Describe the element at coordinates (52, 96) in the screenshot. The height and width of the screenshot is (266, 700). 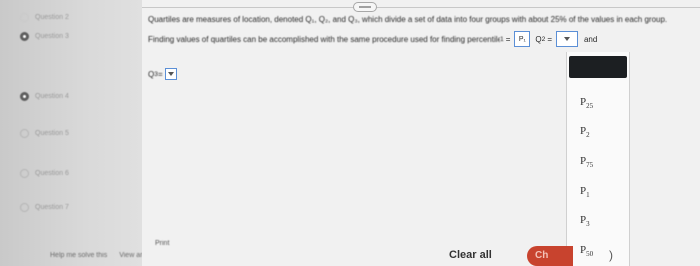
I see `sidebar-item-label: Question 4` at that location.